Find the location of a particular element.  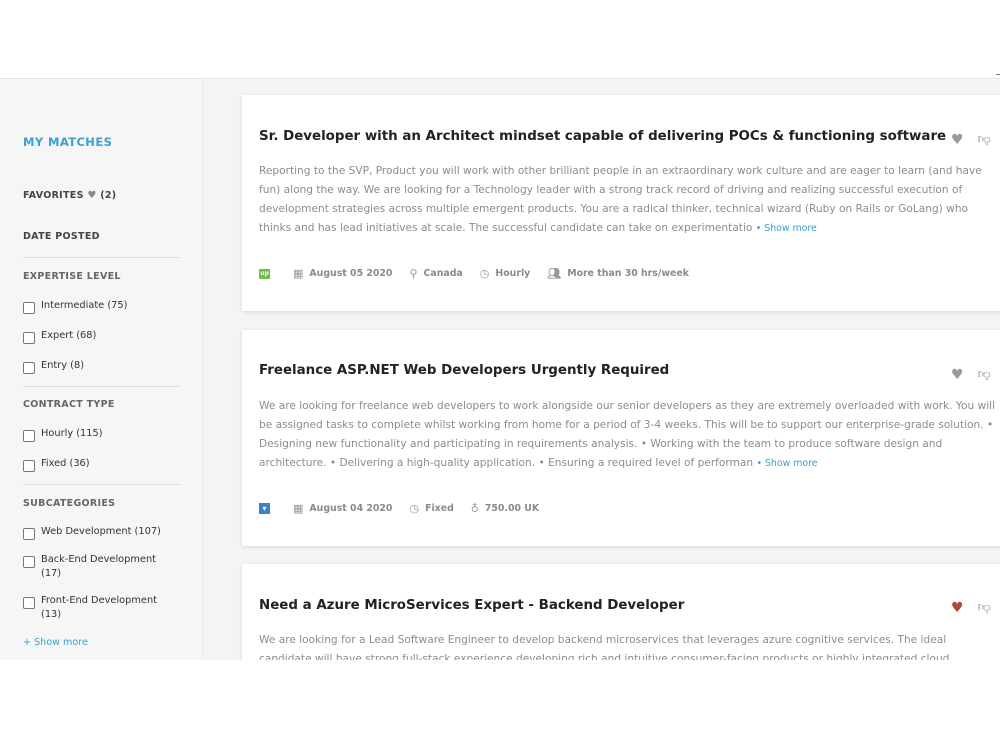

job-contract: ◷ Hourly is located at coordinates (505, 273).